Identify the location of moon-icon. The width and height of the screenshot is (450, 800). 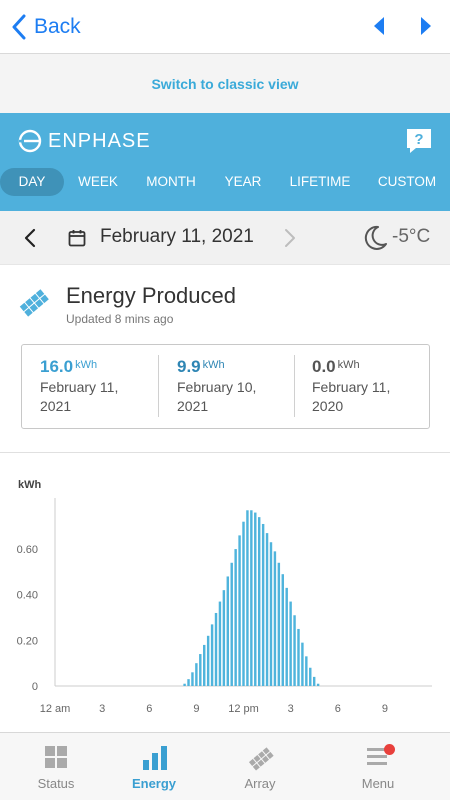
(376, 240).